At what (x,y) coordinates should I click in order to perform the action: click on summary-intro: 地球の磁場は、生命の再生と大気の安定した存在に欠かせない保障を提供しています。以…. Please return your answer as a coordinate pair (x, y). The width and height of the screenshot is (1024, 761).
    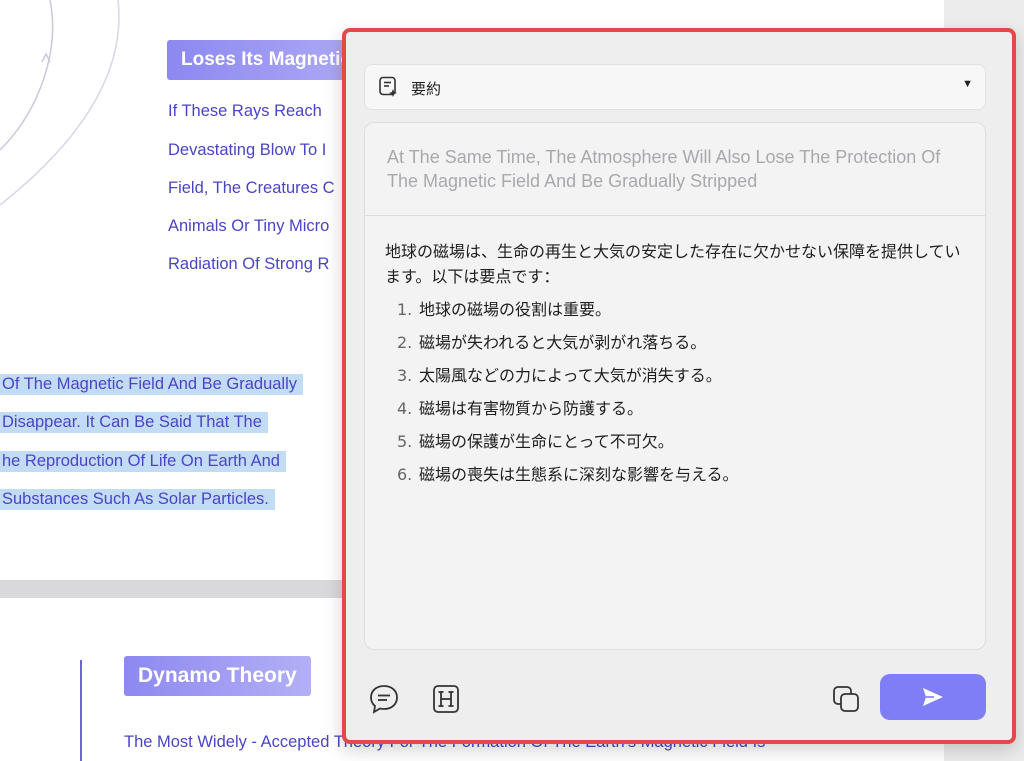
    Looking at the image, I should click on (673, 264).